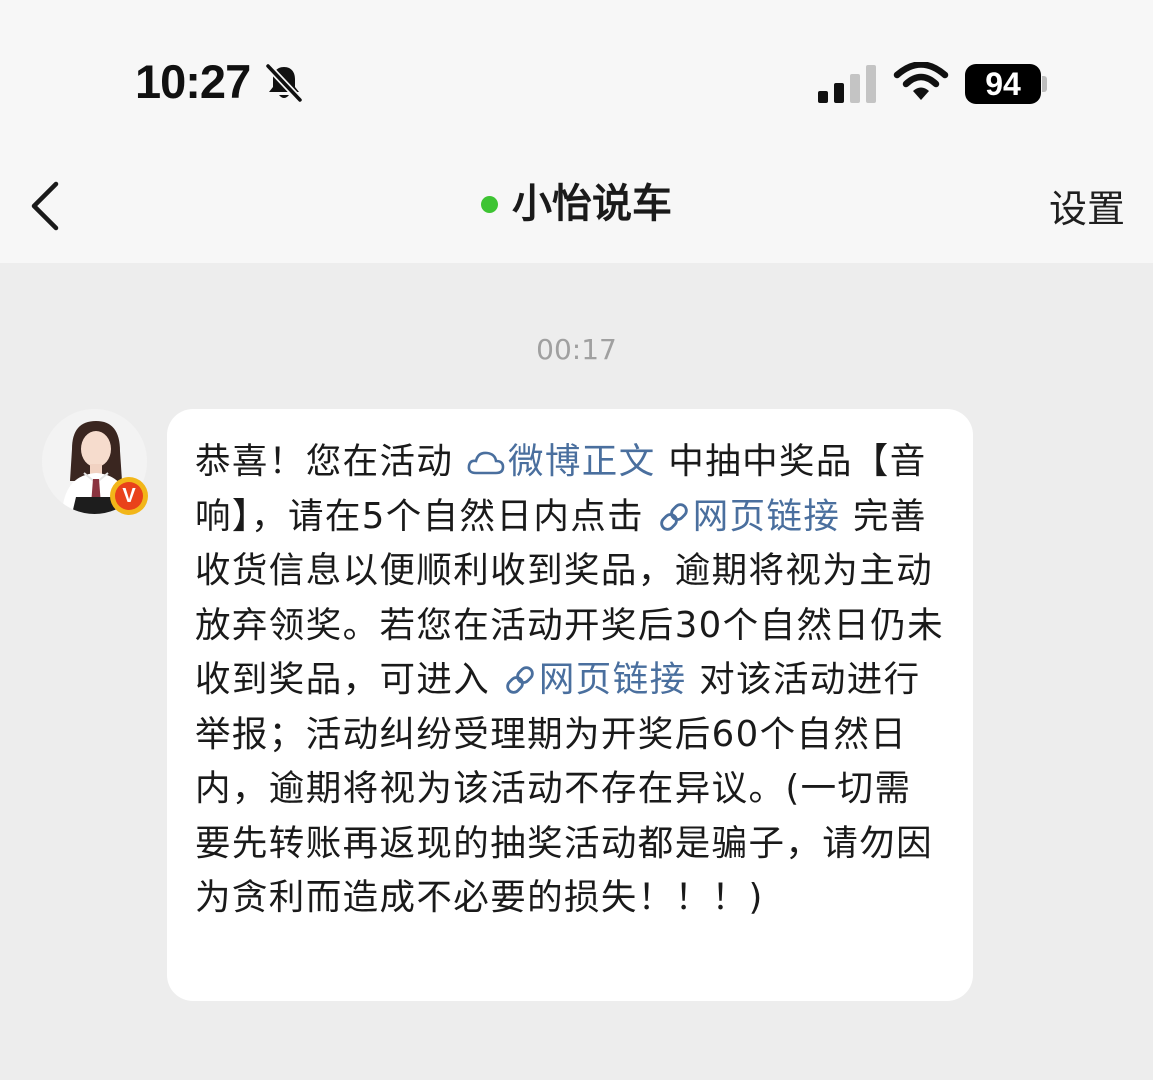 This screenshot has height=1080, width=1153. I want to click on nav-title-container: 小怡说车, so click(576, 204).